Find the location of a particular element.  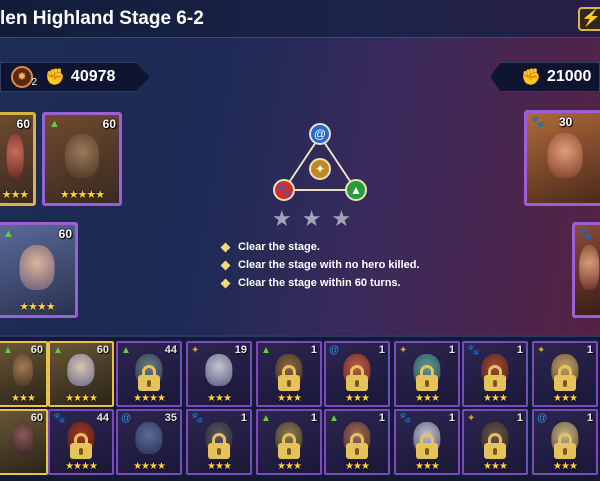

faction-bonus-diagram: @ ✦ 🐾 ▲ is located at coordinates (320, 167).